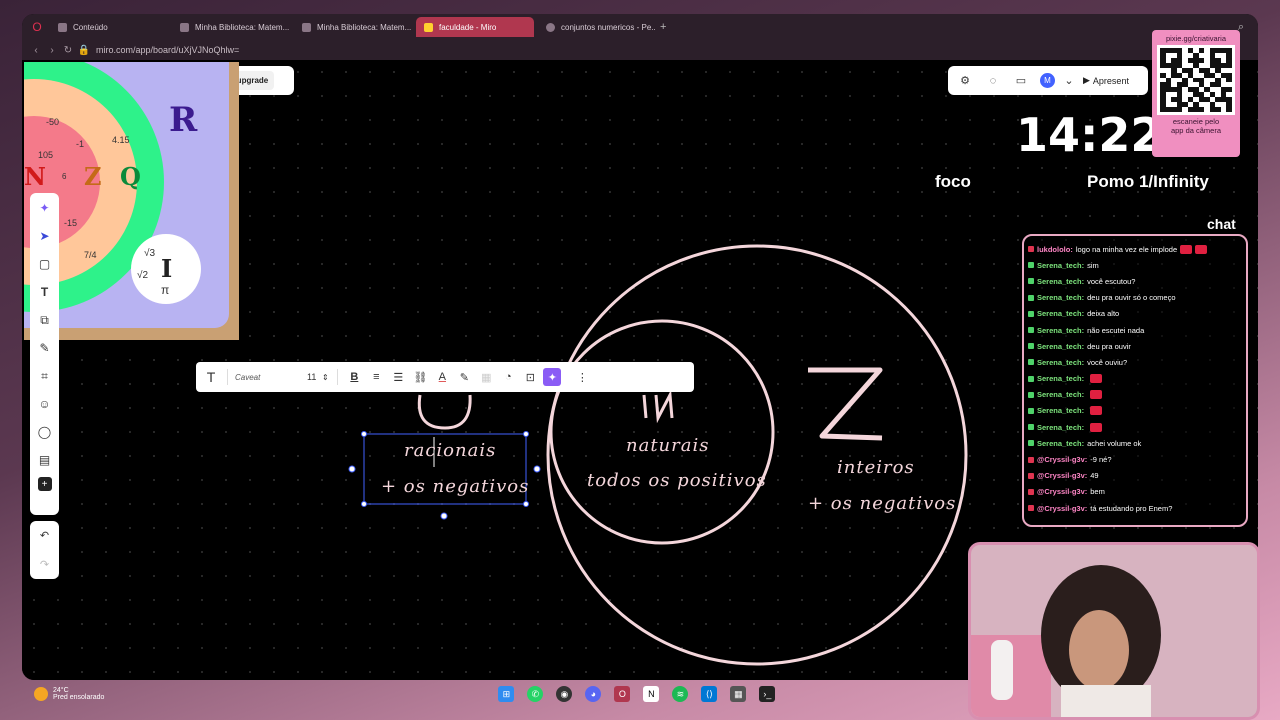 Image resolution: width=1280 pixels, height=720 pixels. What do you see at coordinates (530, 377) in the screenshot?
I see `lock-icon: ⊡` at bounding box center [530, 377].